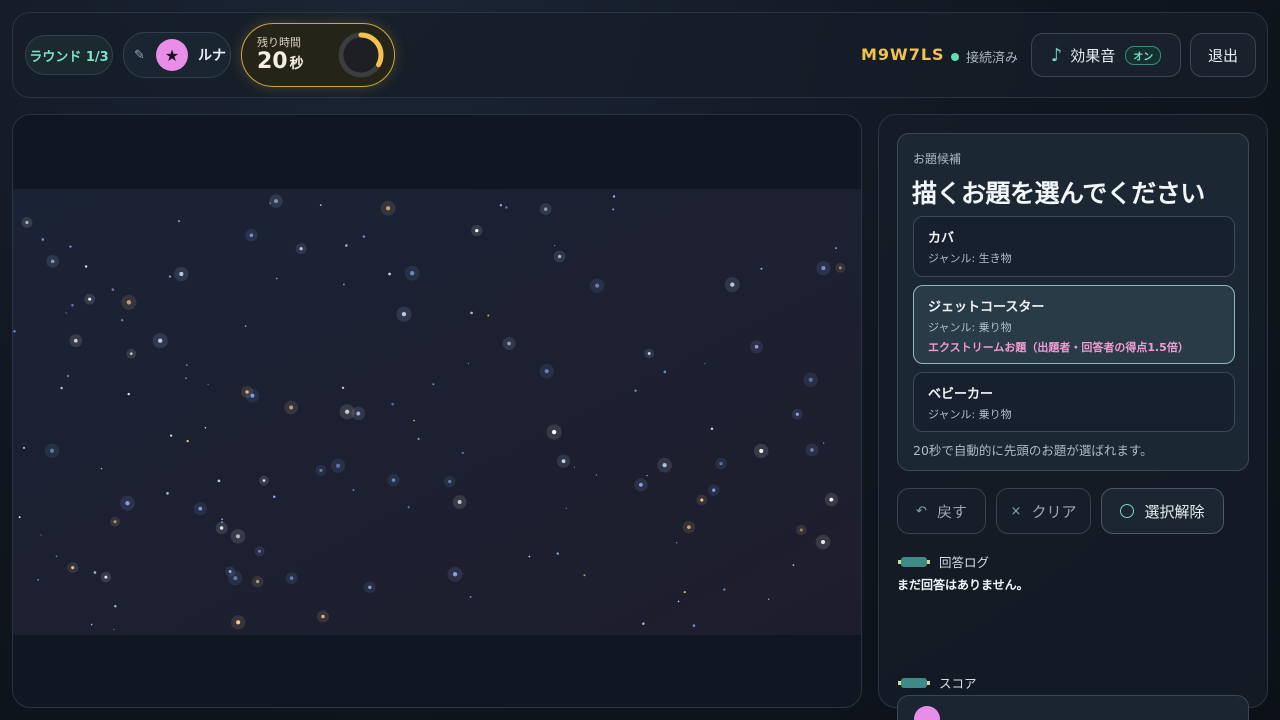 The image size is (1280, 720). Describe the element at coordinates (1056, 55) in the screenshot. I see `music-note-icon: ♪` at that location.